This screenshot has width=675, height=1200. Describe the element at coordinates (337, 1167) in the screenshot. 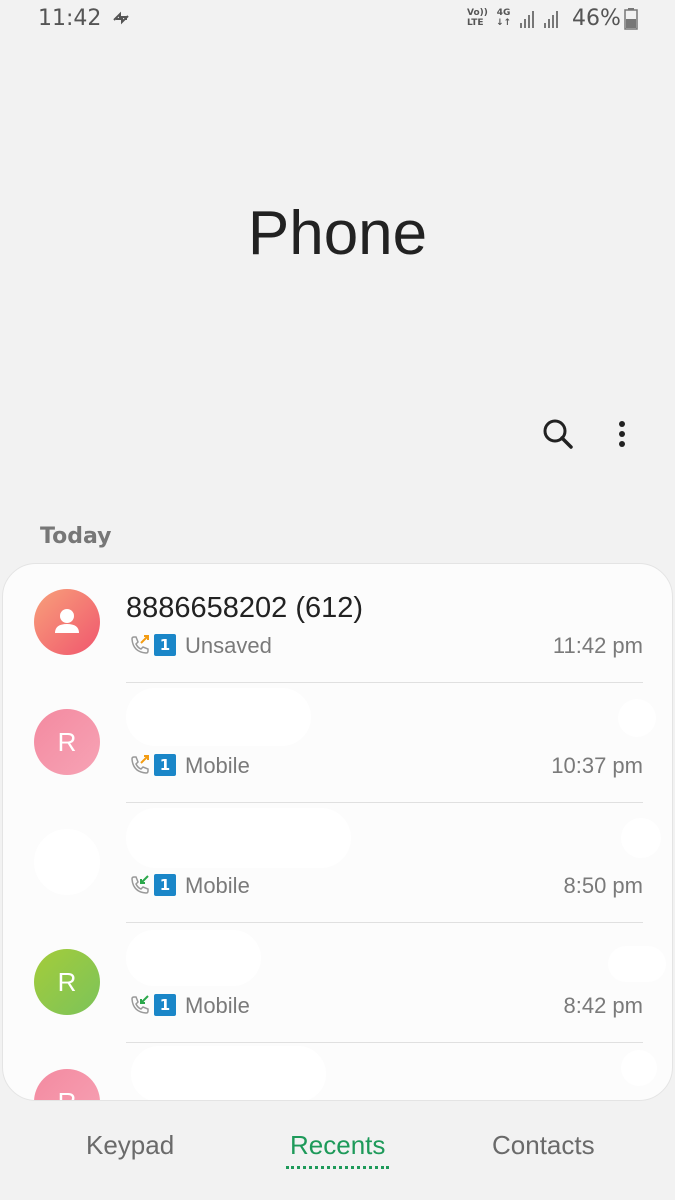

I see `active-tab-indicator` at that location.